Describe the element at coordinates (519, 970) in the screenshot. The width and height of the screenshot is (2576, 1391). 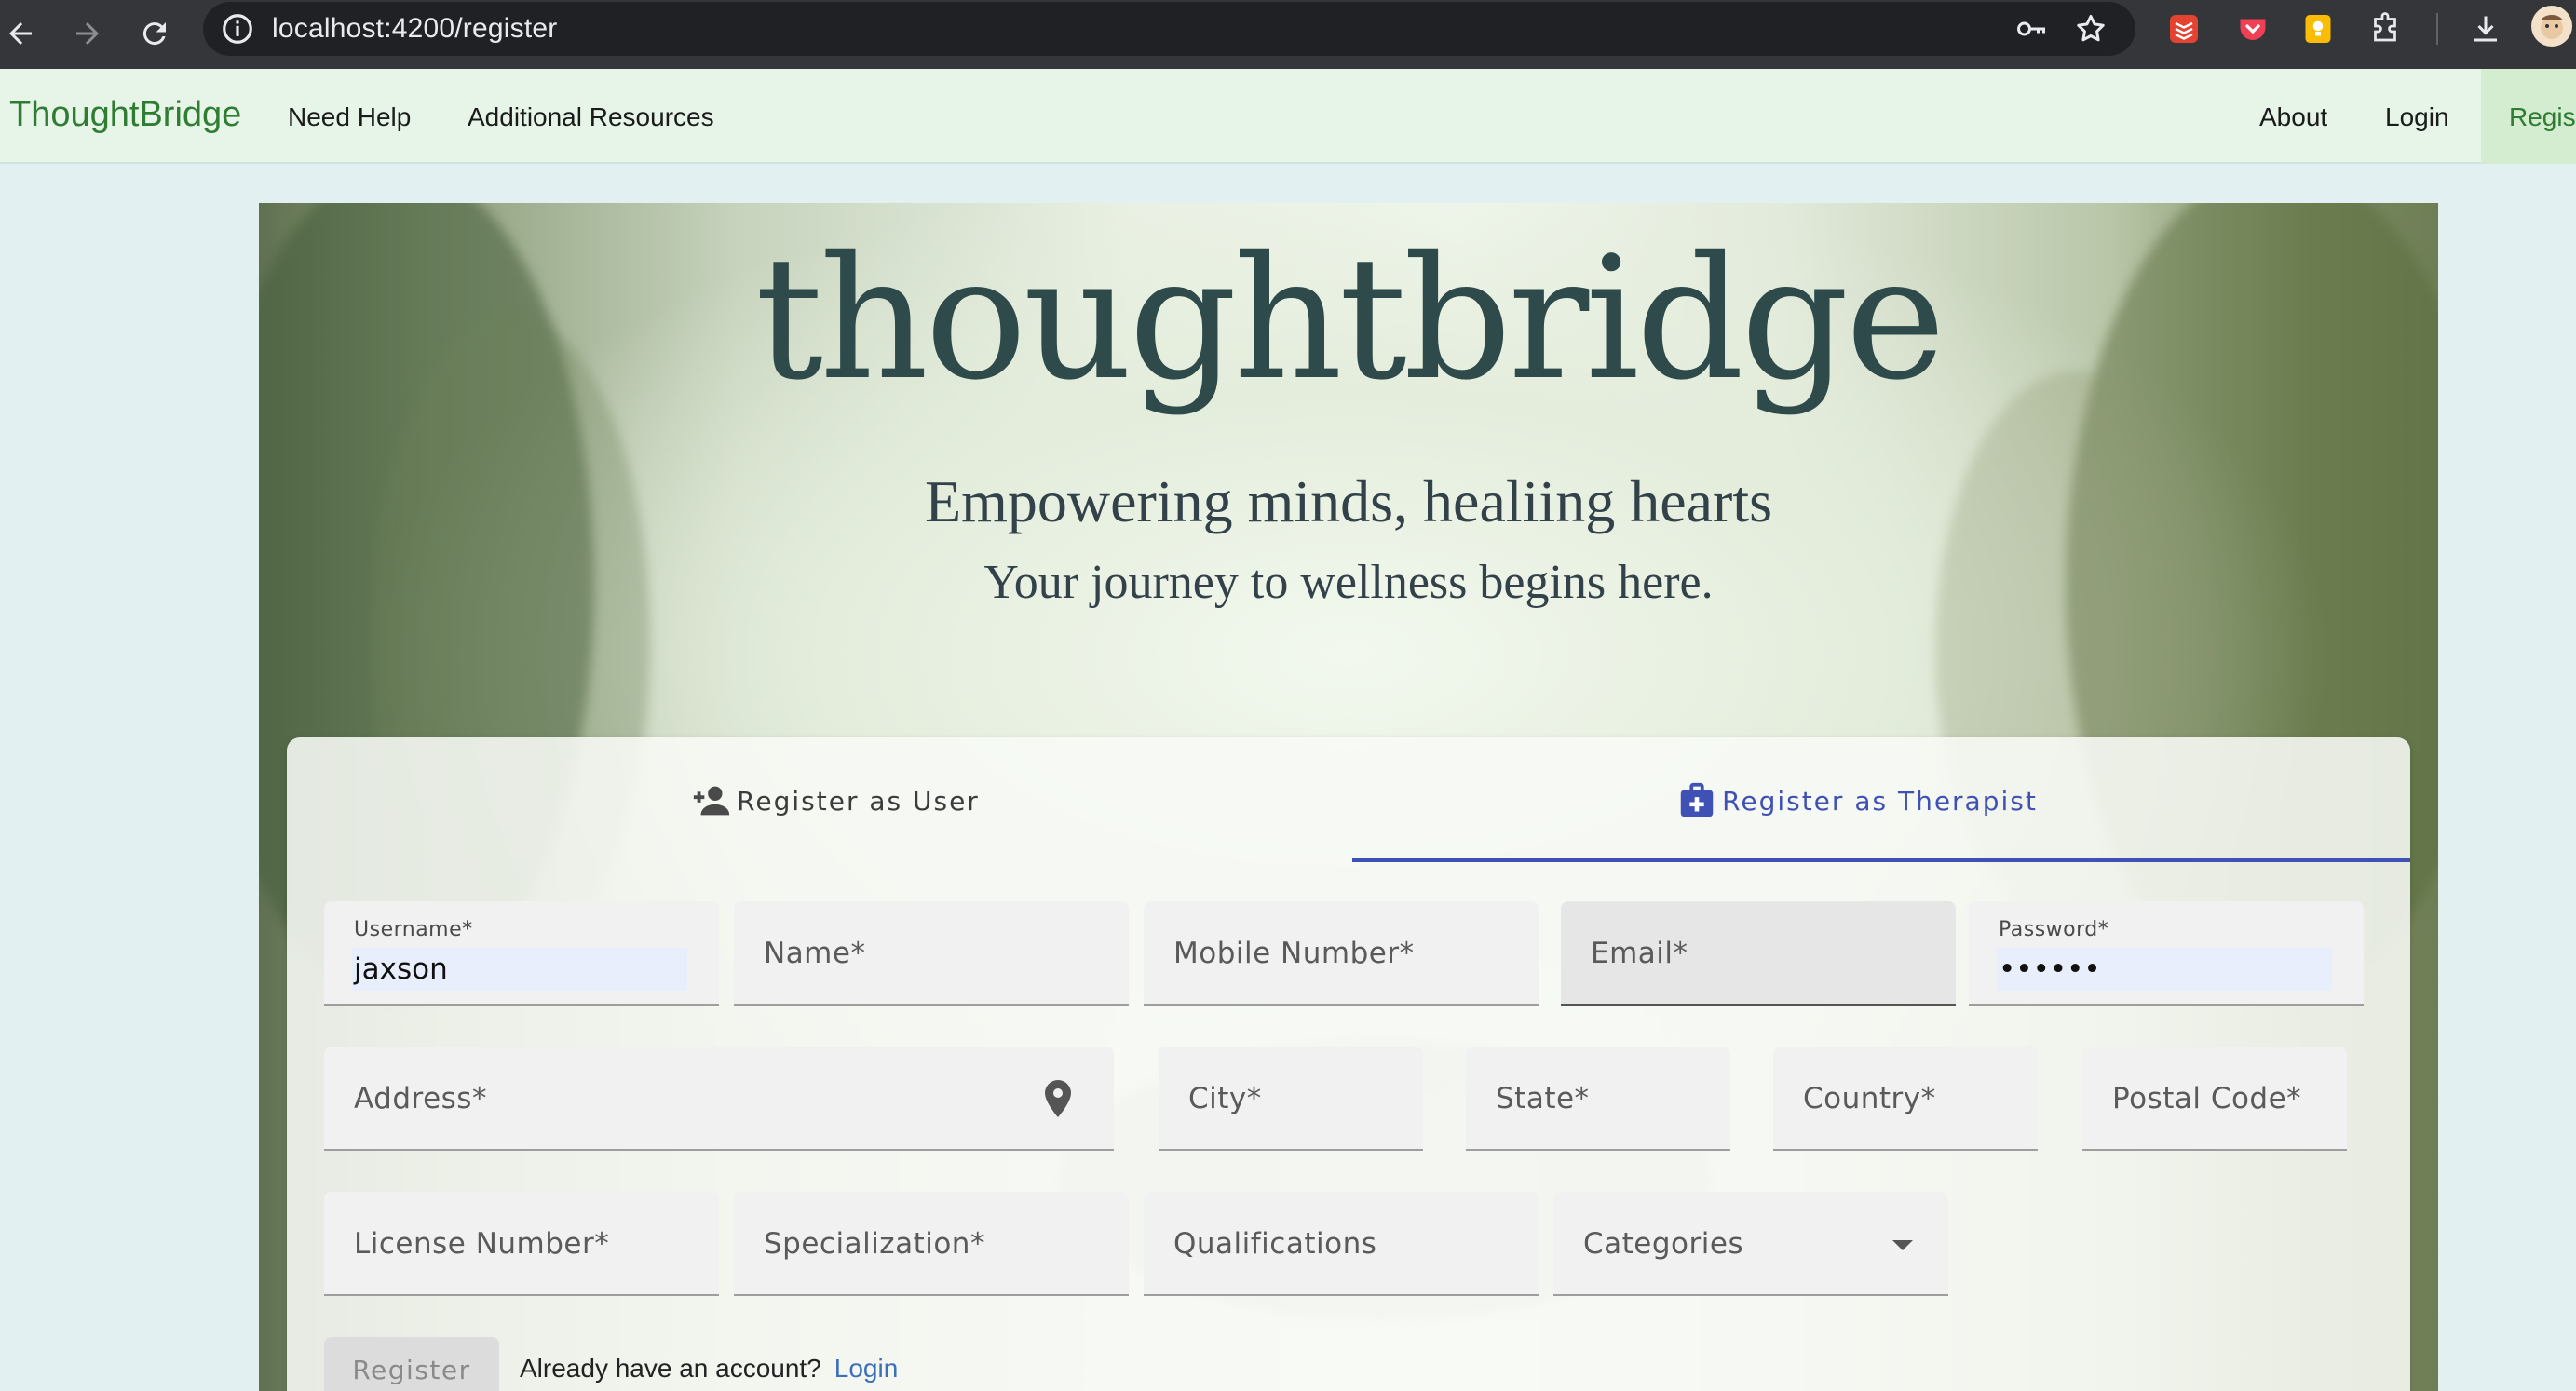
I see `username-input: jaxson` at that location.